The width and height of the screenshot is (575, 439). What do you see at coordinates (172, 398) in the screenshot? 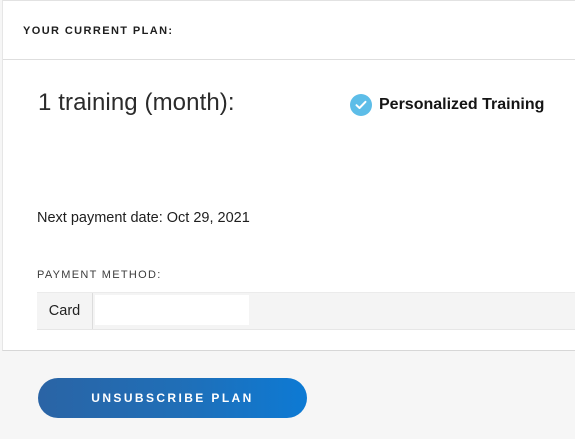
I see `unsubscribe-plan-button: UNSUBSCRIBE PLAN` at bounding box center [172, 398].